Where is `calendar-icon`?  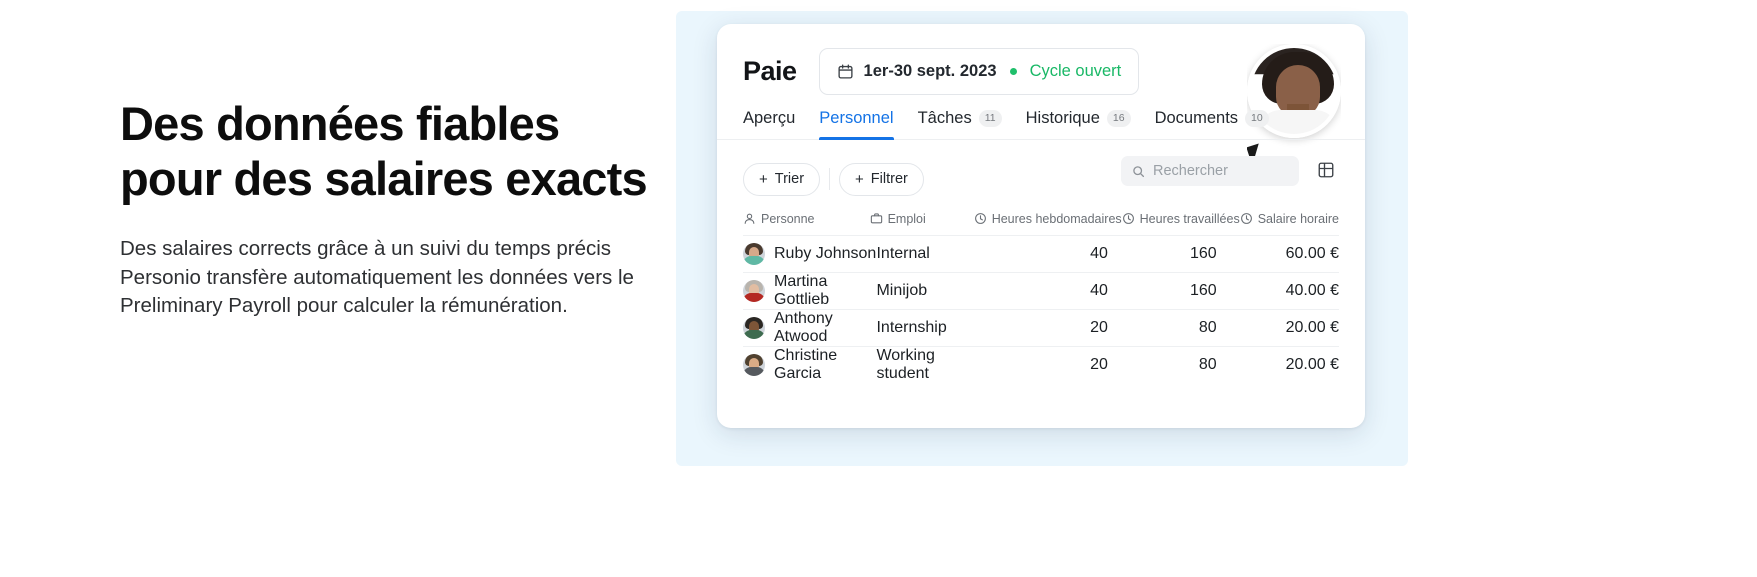
calendar-icon is located at coordinates (845, 71).